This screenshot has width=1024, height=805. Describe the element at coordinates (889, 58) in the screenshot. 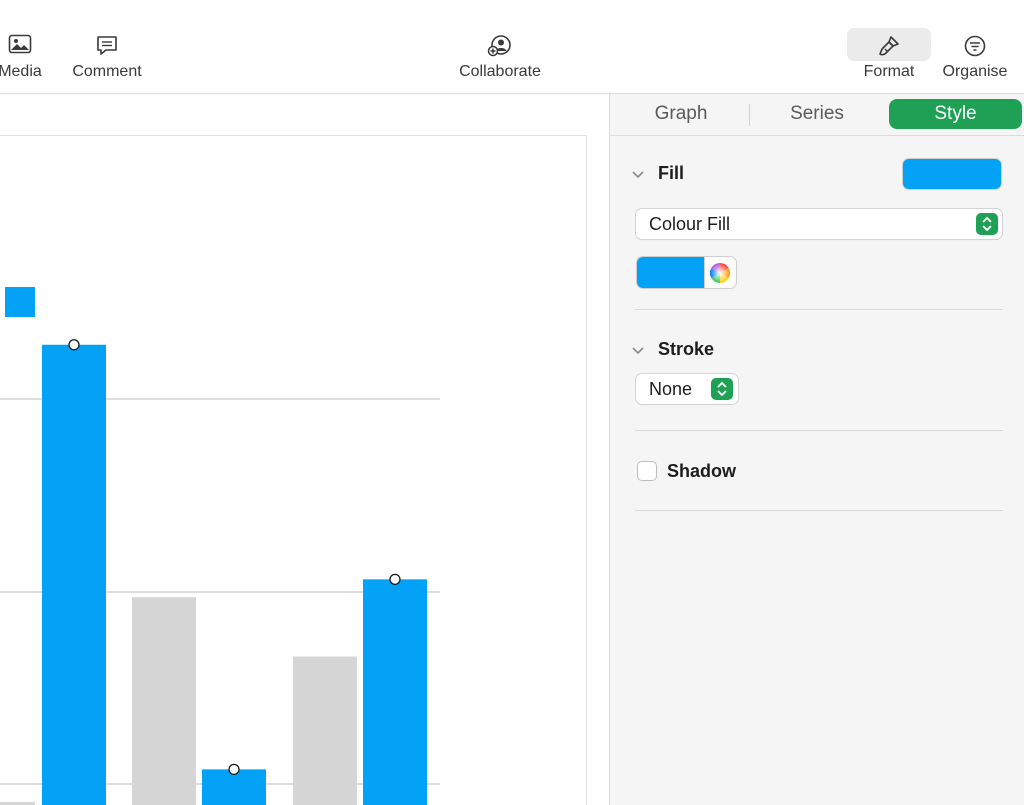

I see `format-button: Format` at that location.